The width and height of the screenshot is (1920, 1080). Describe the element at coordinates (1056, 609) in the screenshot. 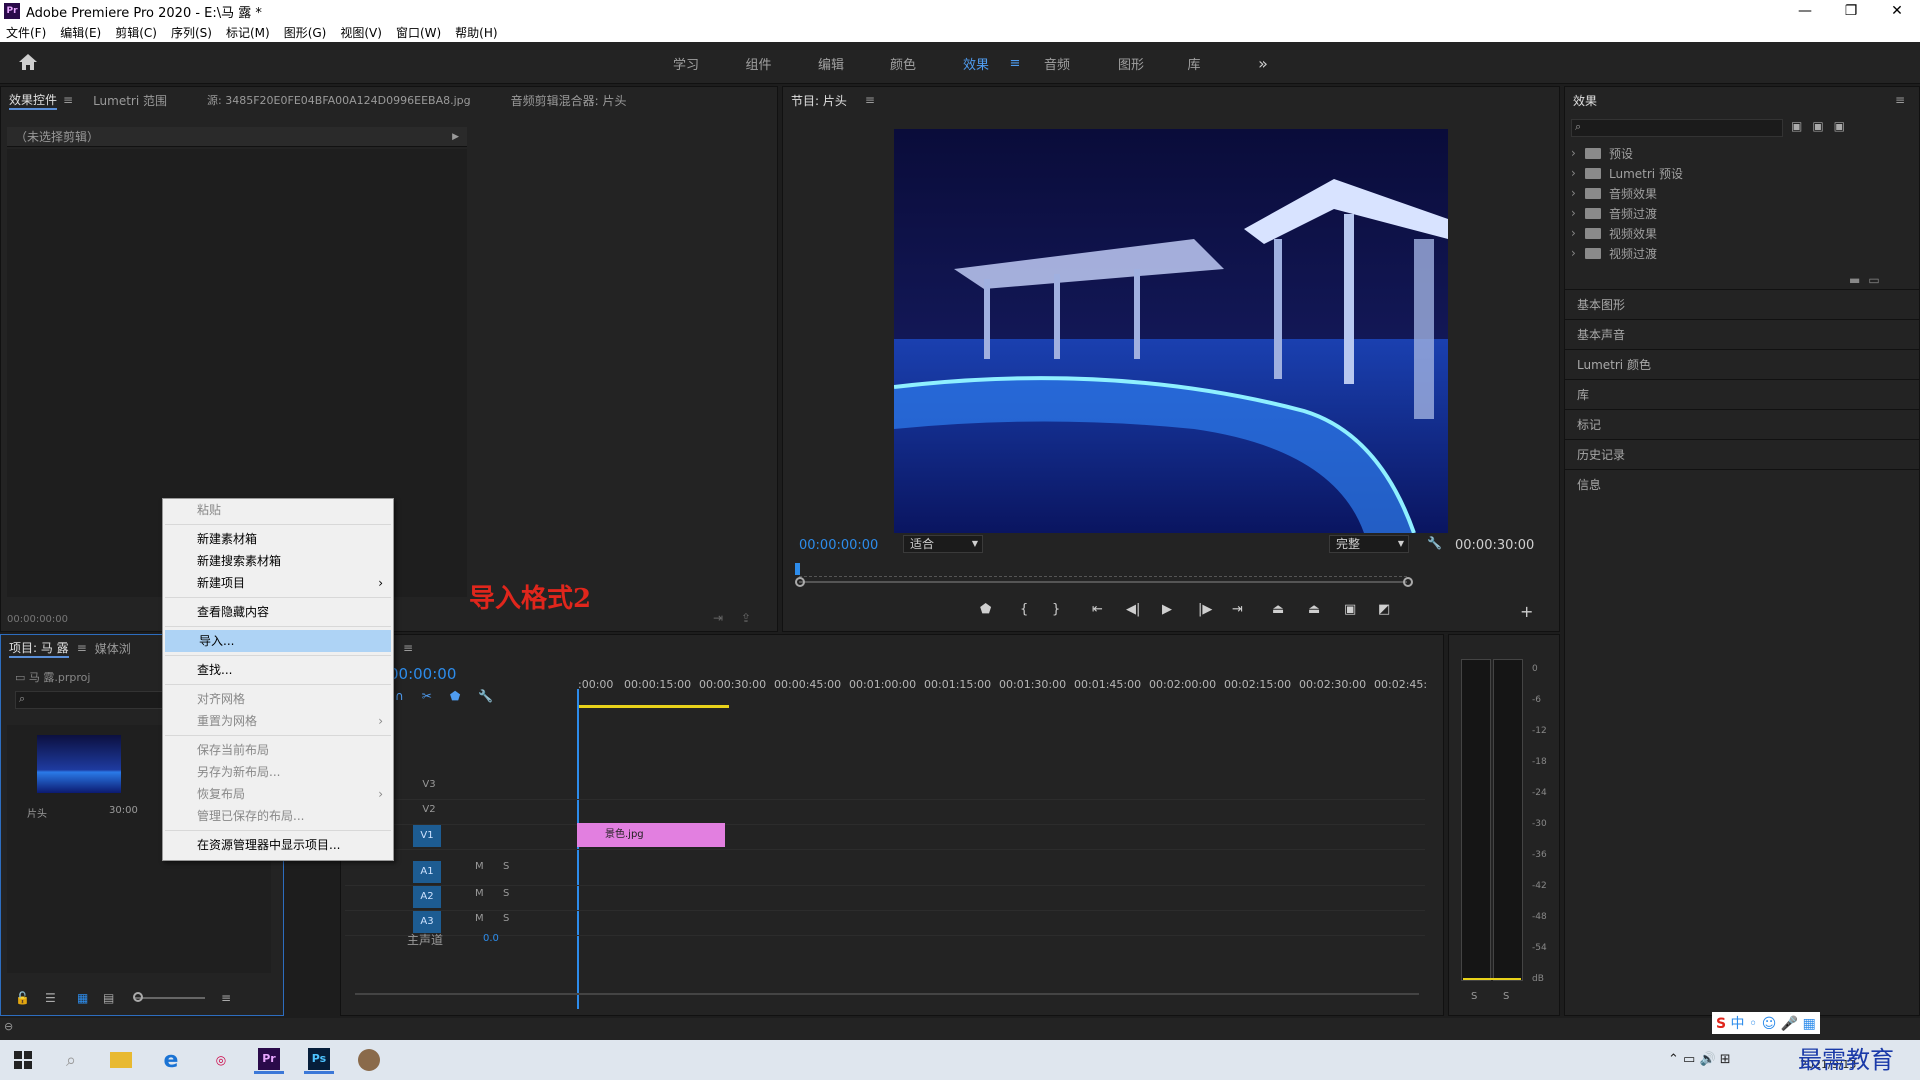

I see `mark-out-icon: }` at that location.